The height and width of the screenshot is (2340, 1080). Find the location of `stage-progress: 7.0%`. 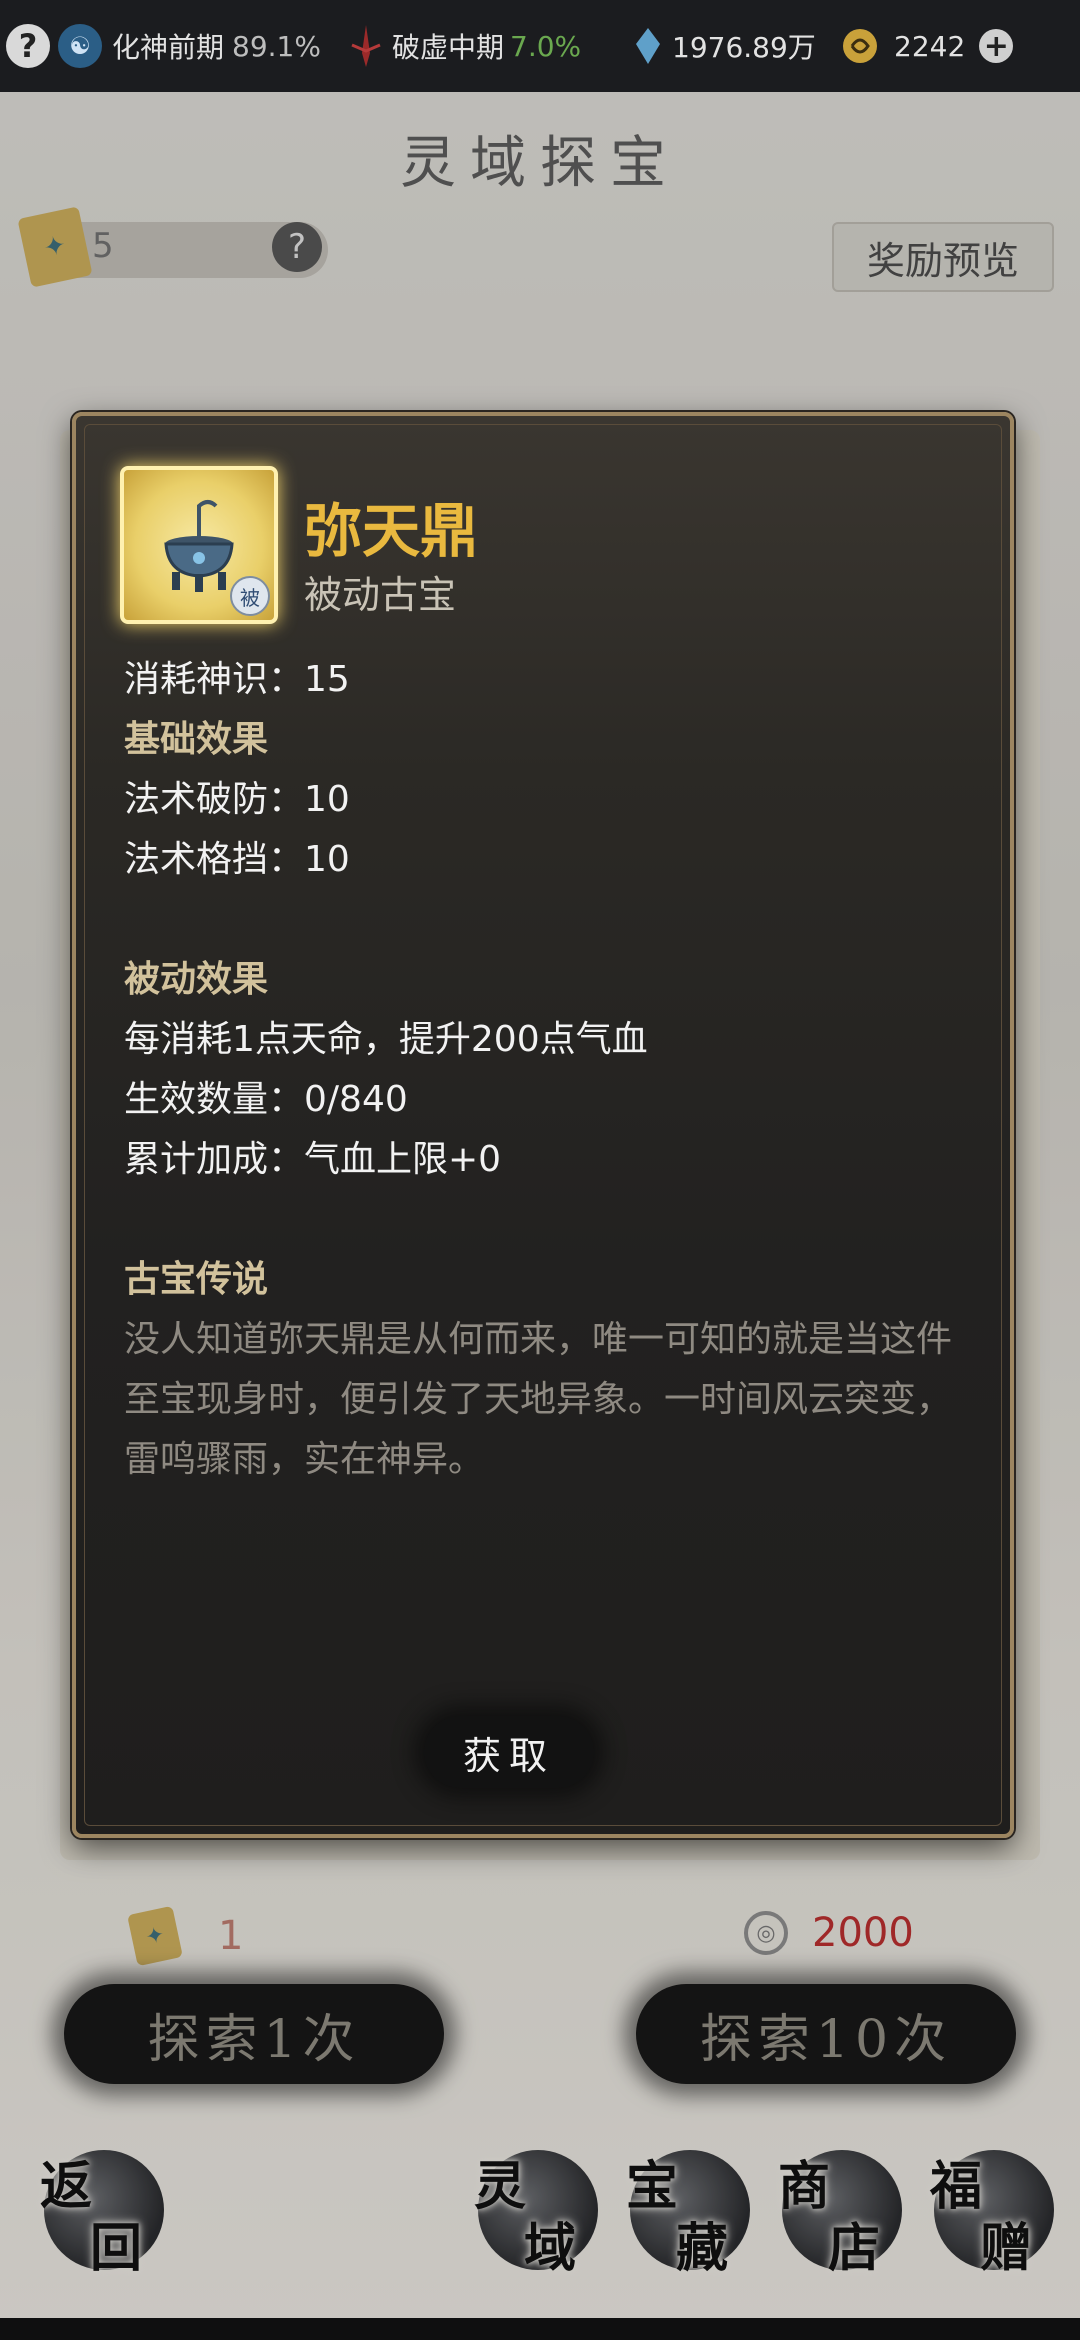

stage-progress: 7.0% is located at coordinates (546, 46).